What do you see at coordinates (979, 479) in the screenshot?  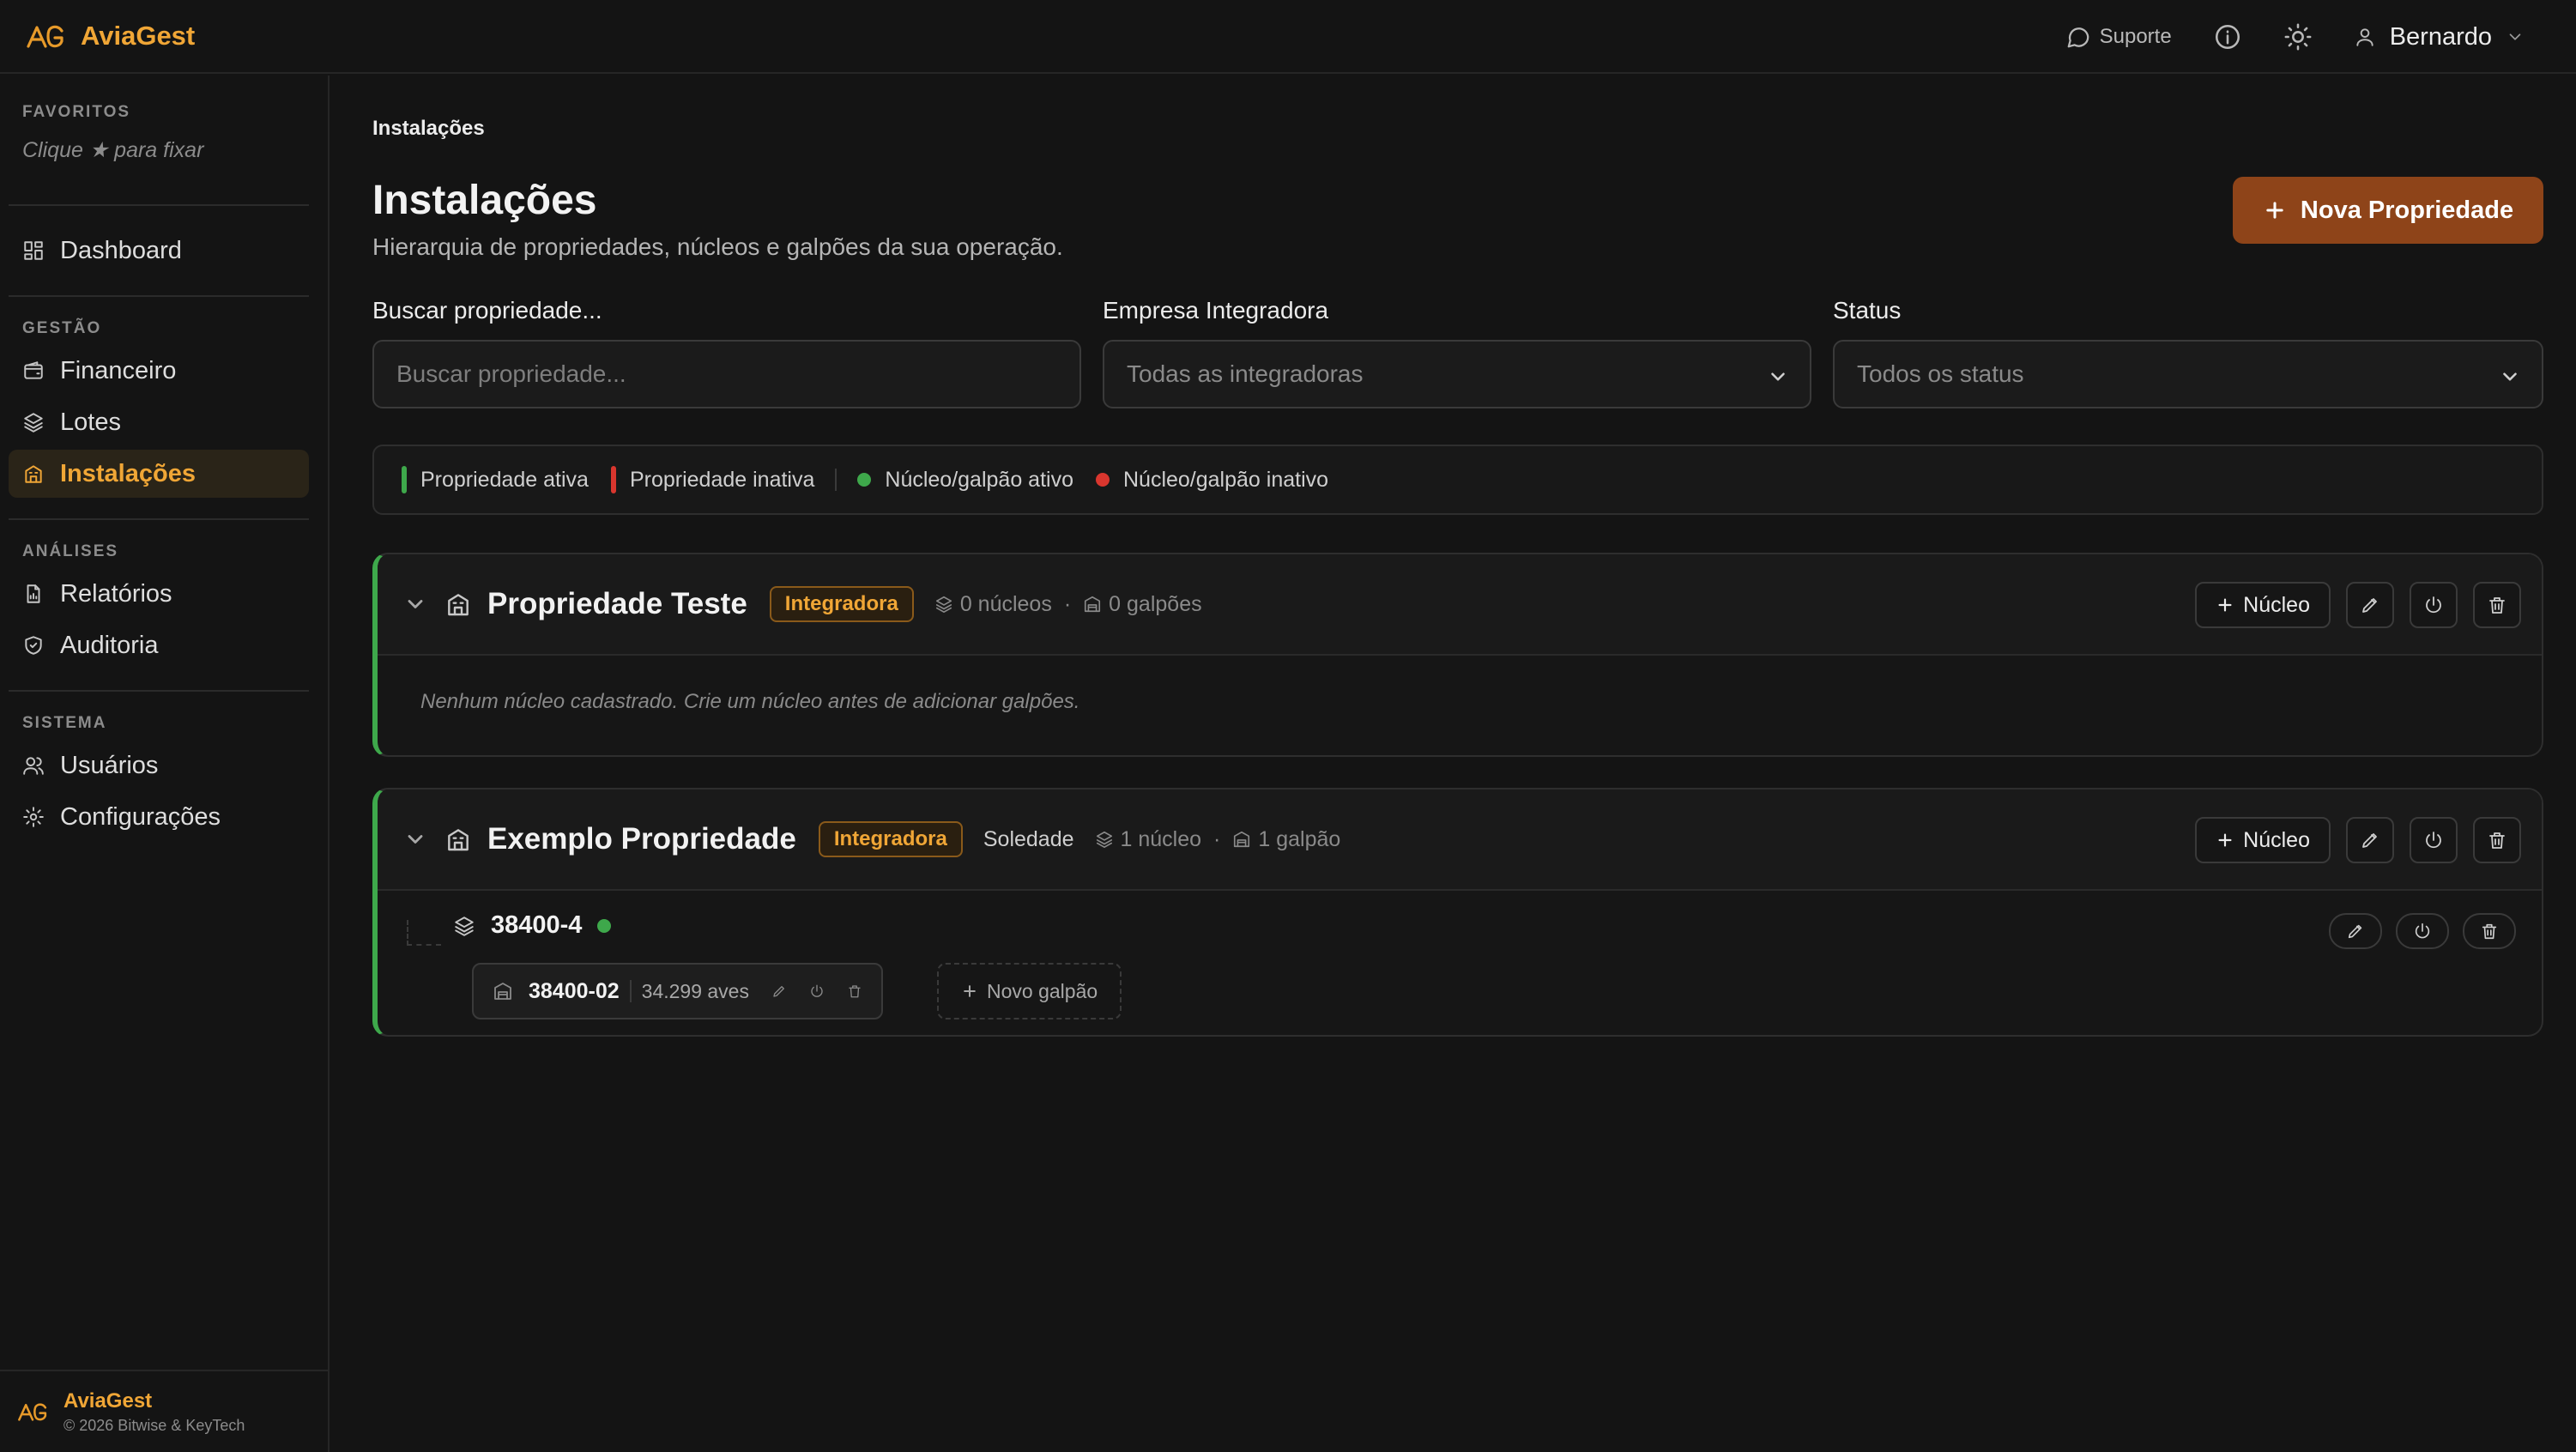 I see `legend-active-unit: Núcleo/galpão ativo` at bounding box center [979, 479].